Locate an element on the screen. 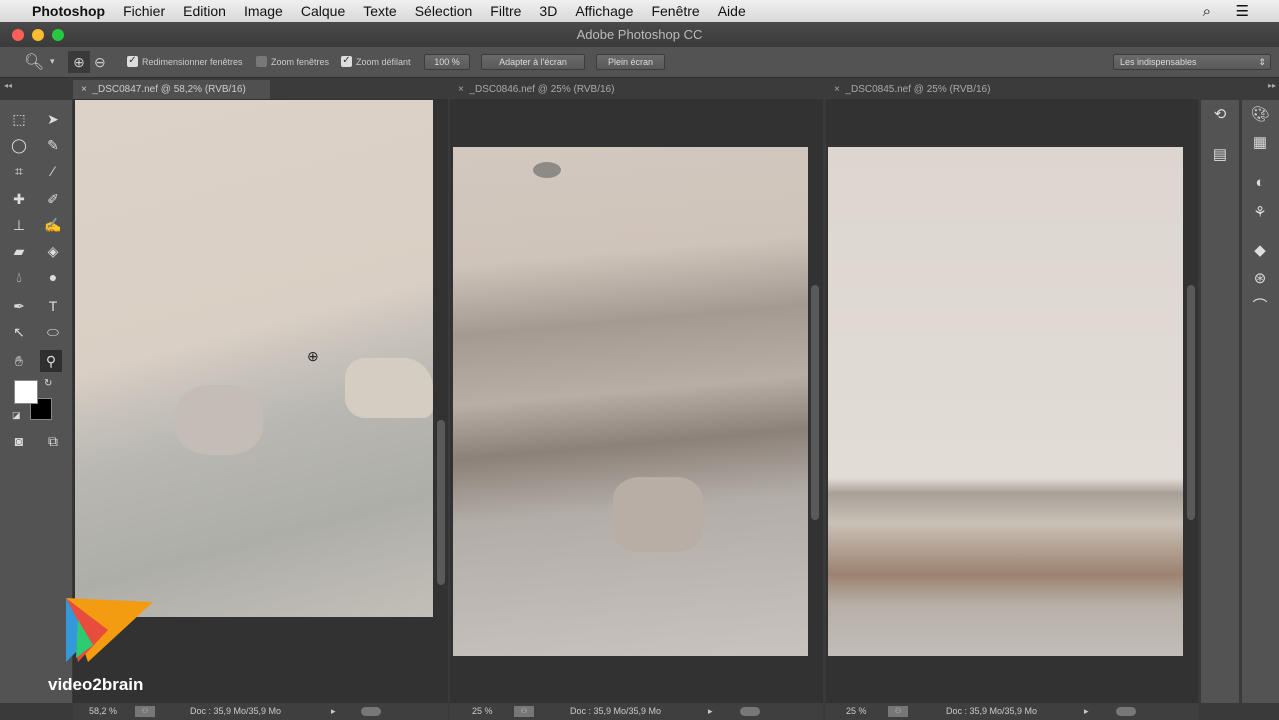  zoom-window-button is located at coordinates (58, 35).